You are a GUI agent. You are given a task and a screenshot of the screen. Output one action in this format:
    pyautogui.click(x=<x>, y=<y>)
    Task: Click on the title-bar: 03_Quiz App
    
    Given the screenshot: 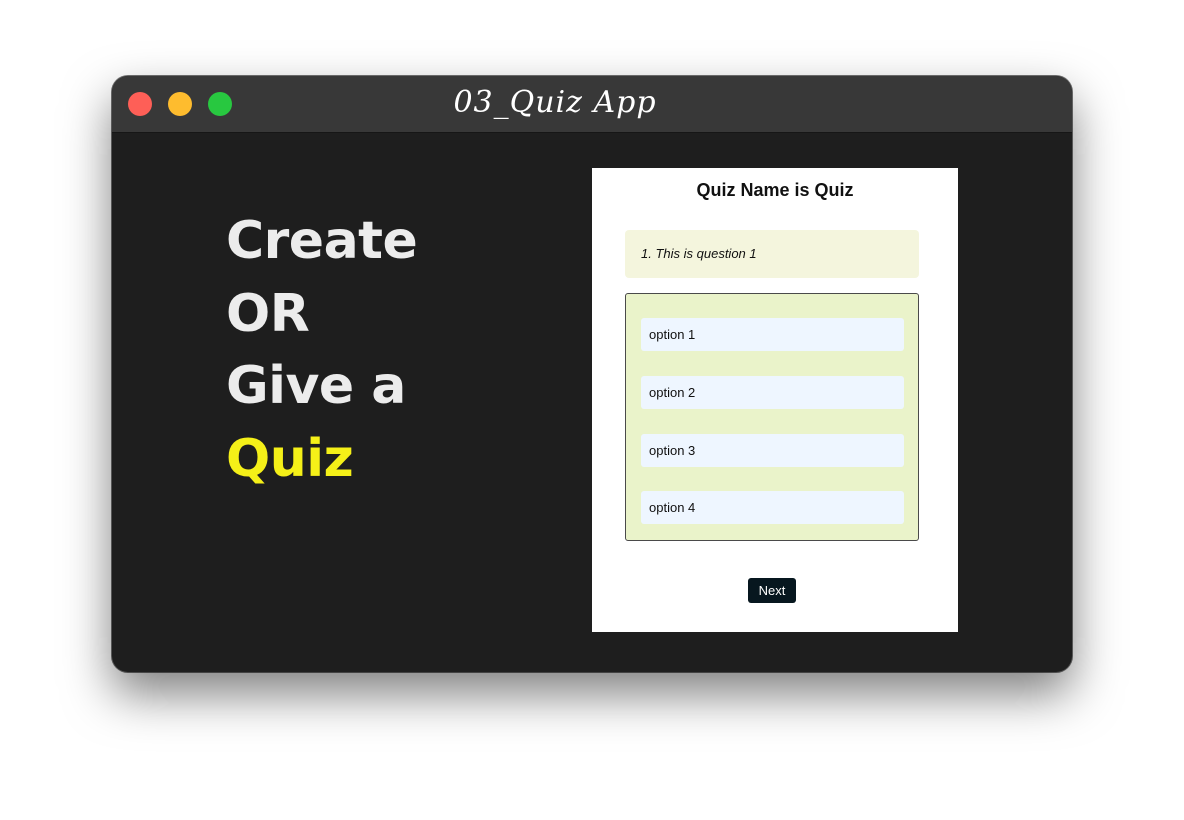 What is the action you would take?
    pyautogui.click(x=592, y=104)
    